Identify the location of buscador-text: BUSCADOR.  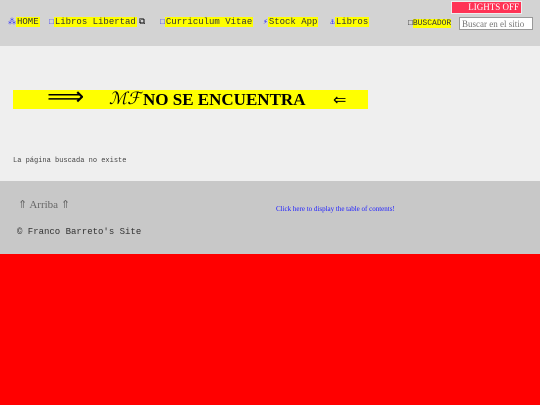
(432, 23).